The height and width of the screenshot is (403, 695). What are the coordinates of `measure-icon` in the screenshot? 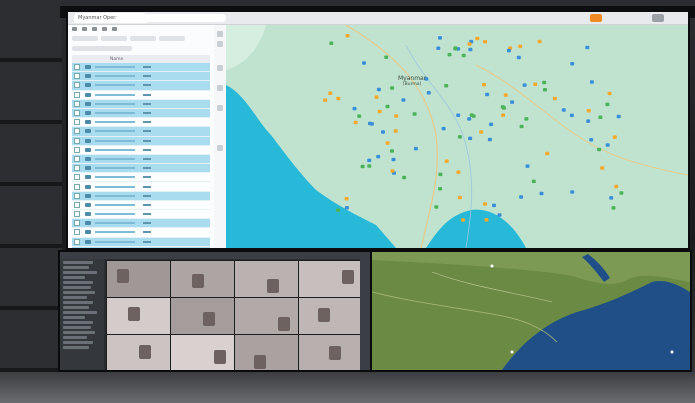 It's located at (220, 108).